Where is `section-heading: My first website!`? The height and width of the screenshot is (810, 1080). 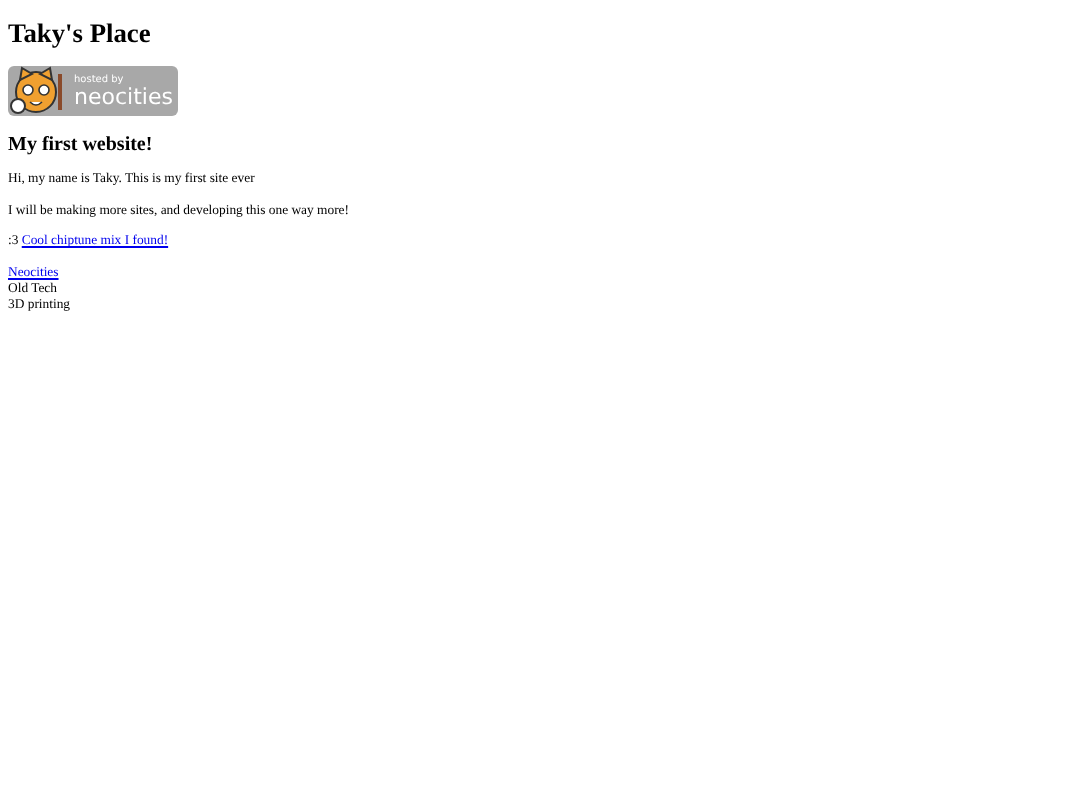
section-heading: My first website! is located at coordinates (81, 145).